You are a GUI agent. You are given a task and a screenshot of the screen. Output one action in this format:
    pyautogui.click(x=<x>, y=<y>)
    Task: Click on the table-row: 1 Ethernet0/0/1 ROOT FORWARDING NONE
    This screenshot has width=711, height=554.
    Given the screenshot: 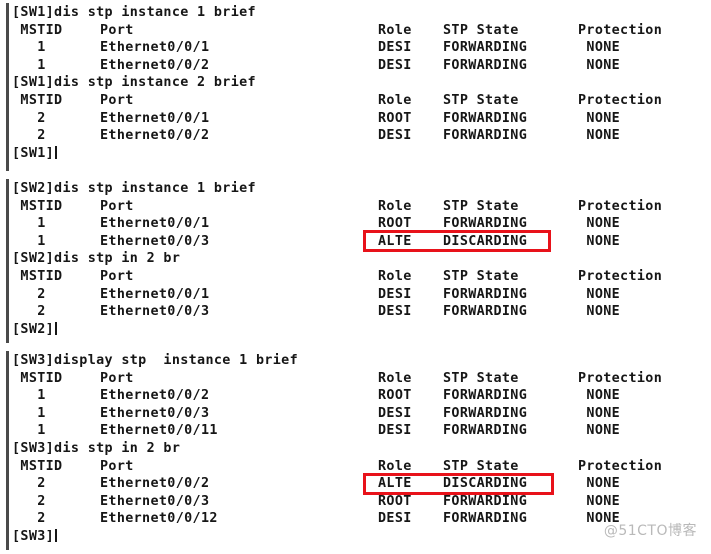 What is the action you would take?
    pyautogui.click(x=361, y=224)
    